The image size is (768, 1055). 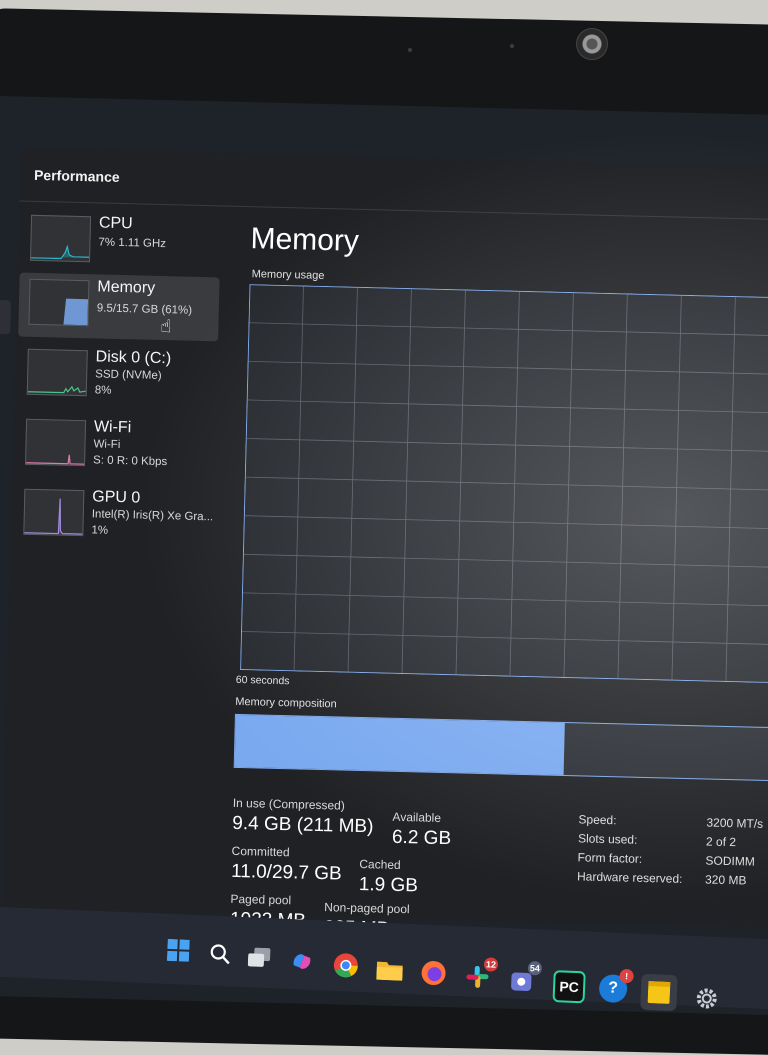 What do you see at coordinates (433, 972) in the screenshot?
I see `firefox-icon` at bounding box center [433, 972].